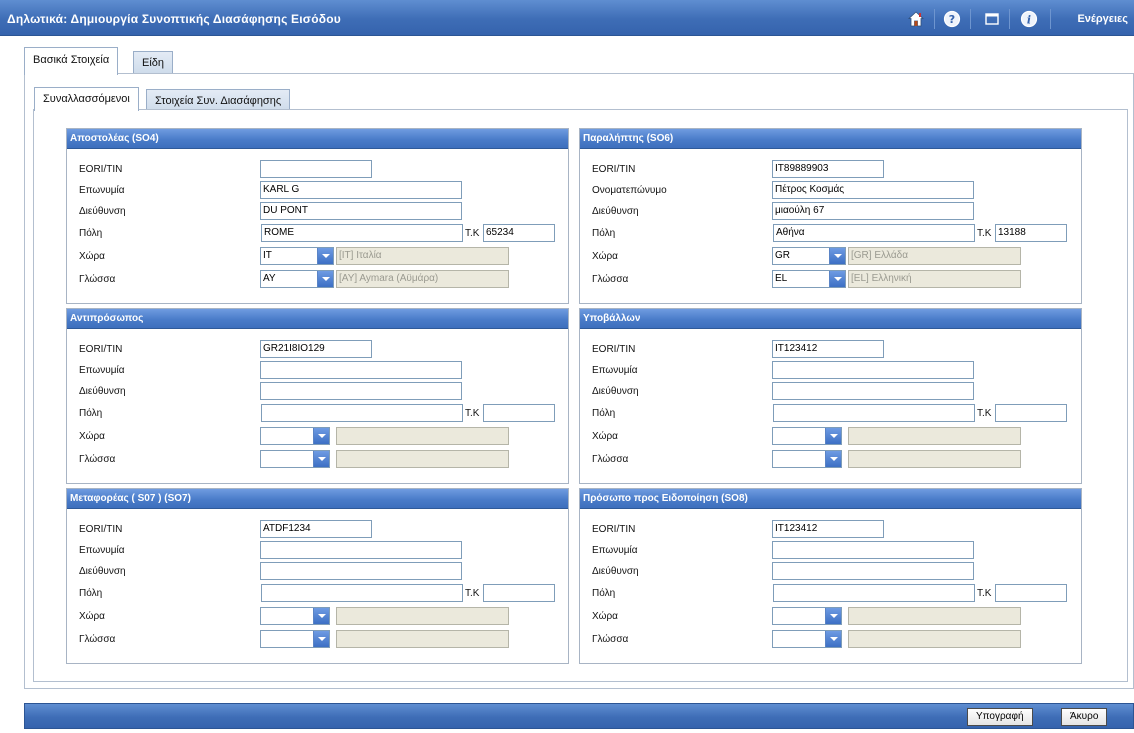 The image size is (1134, 733). I want to click on notify-language-select, so click(807, 639).